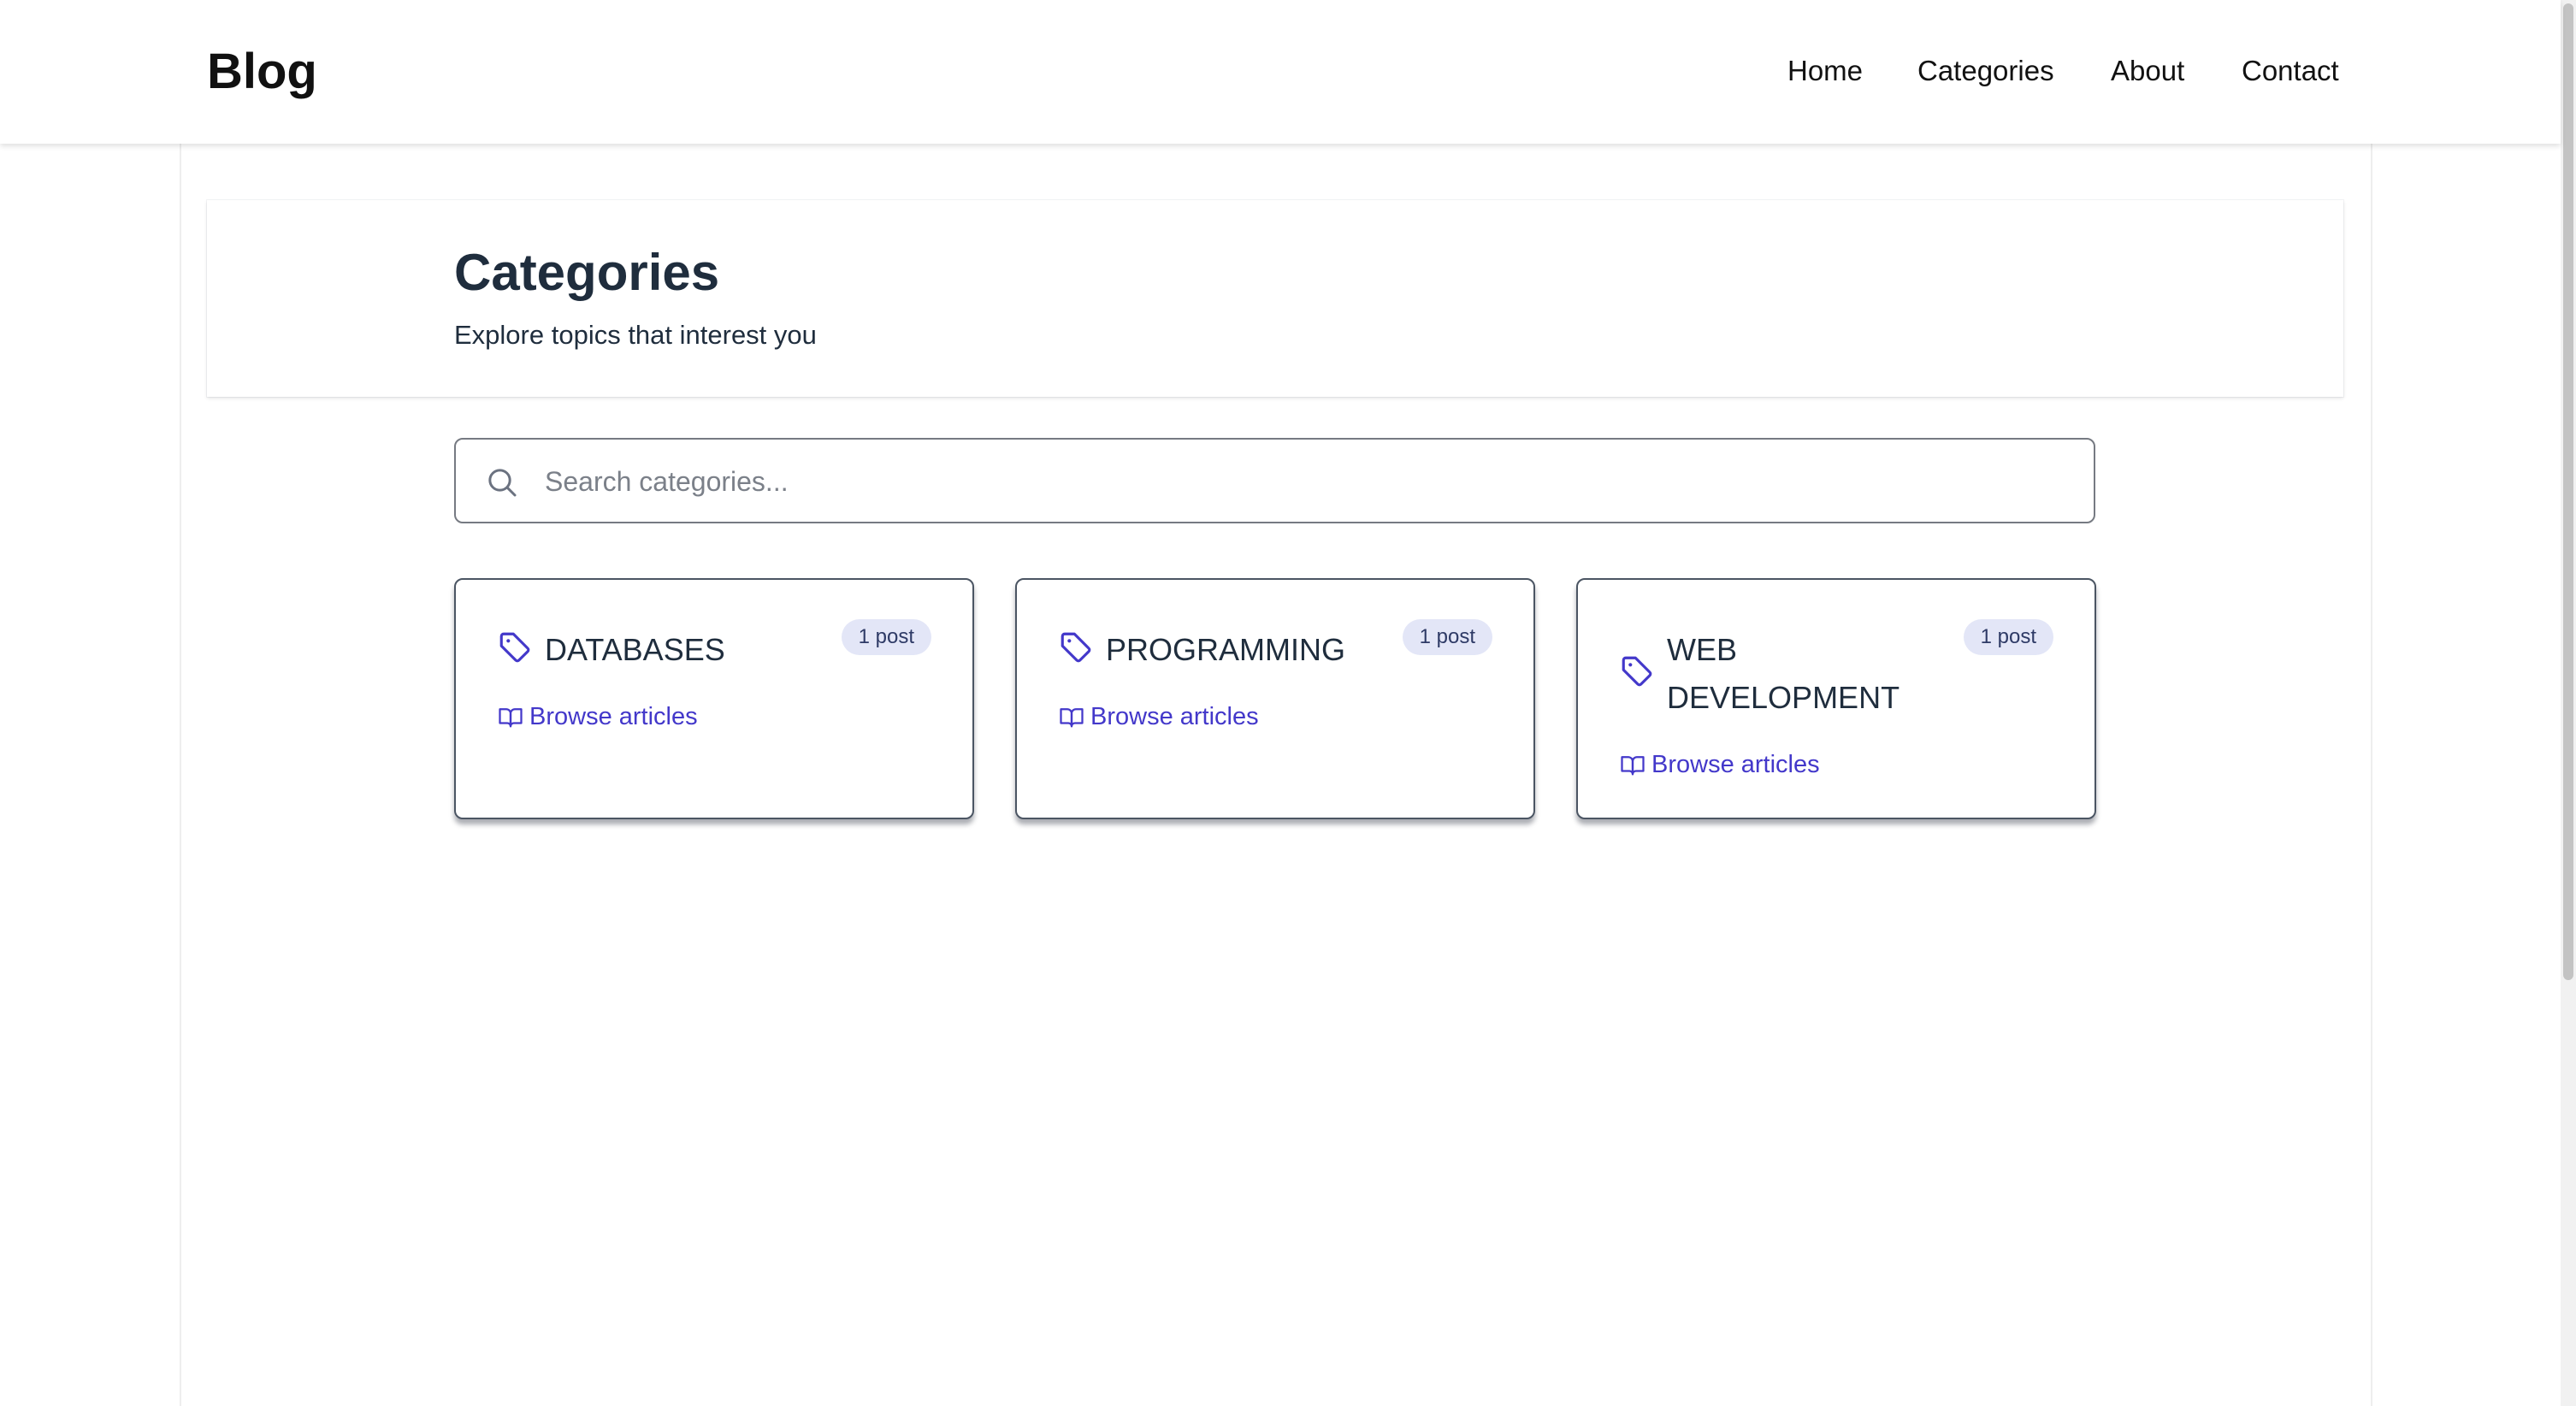  I want to click on category-card-web-development: WEB DEVELOPMENT 1 post Browse articles, so click(1836, 699).